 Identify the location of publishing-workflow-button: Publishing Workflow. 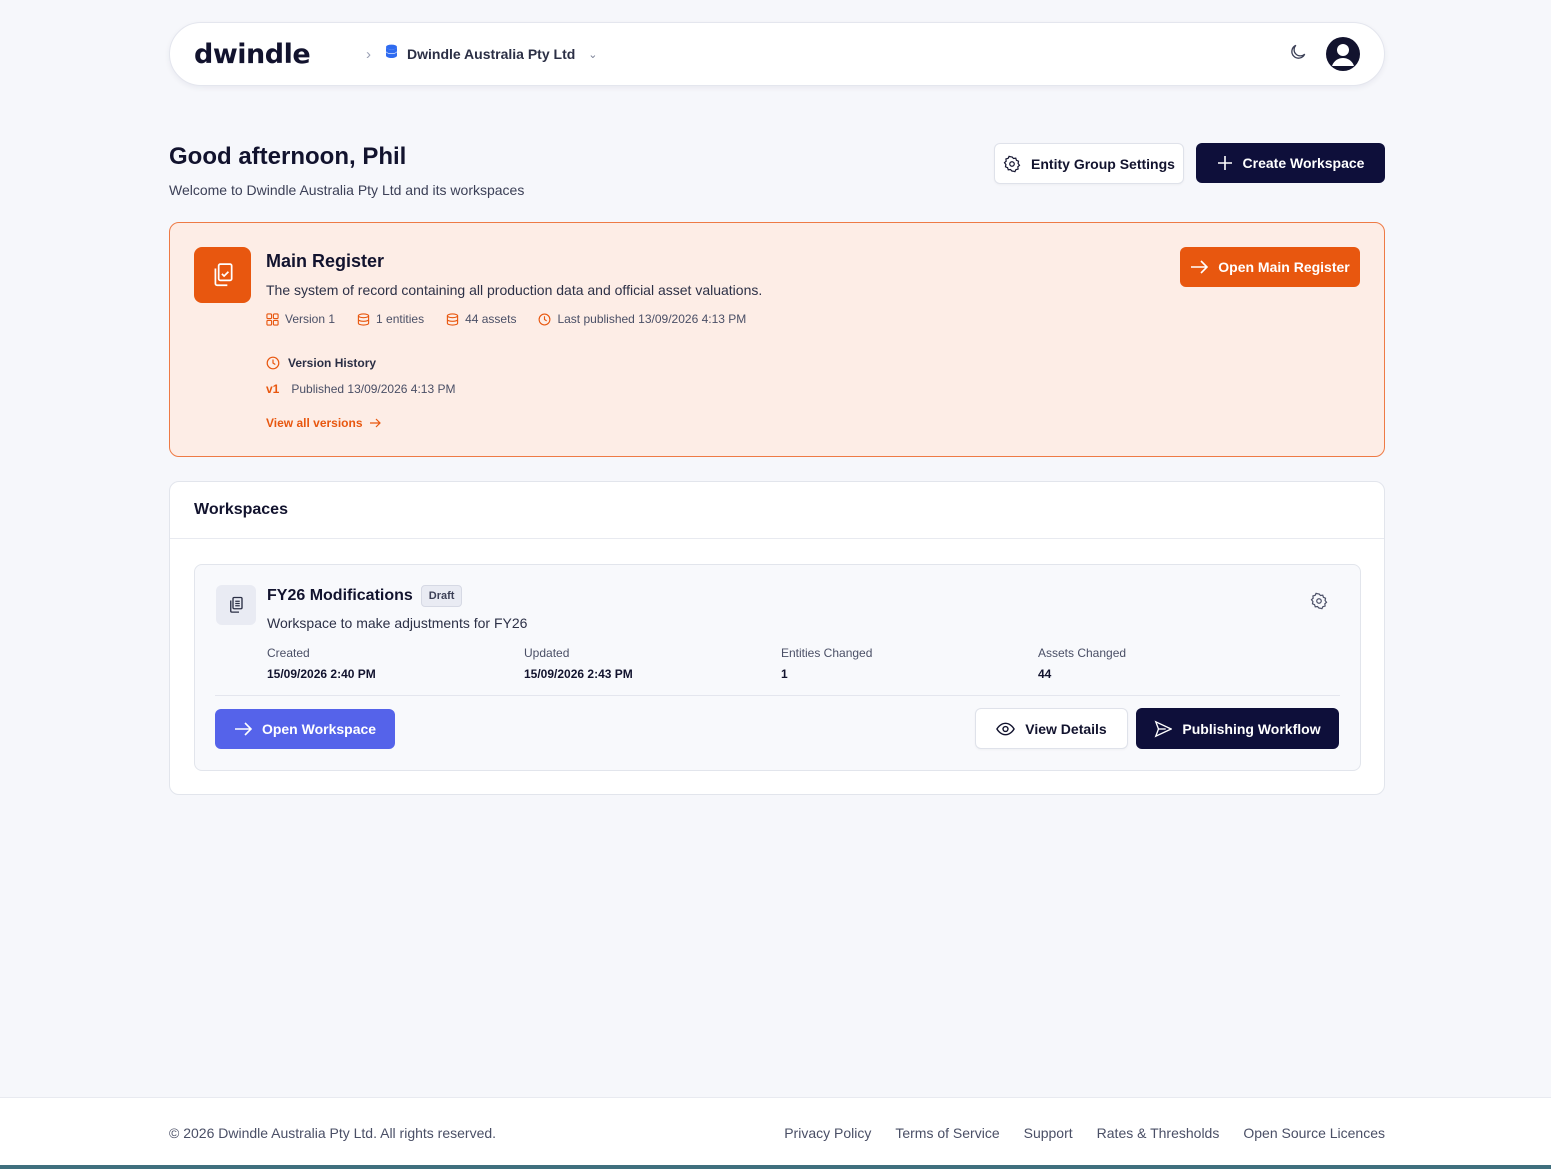
(1237, 728).